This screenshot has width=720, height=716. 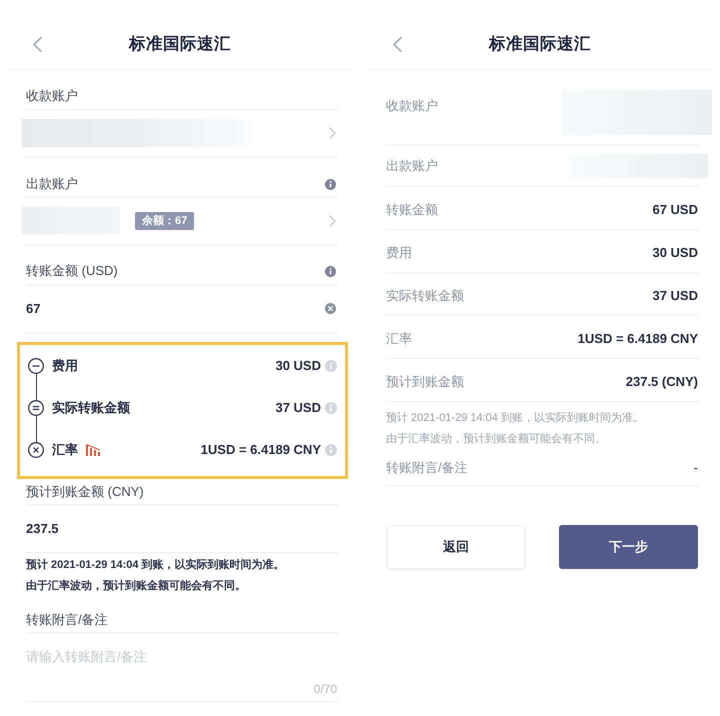 I want to click on field-label: 转账金额 (USD), so click(x=72, y=271).